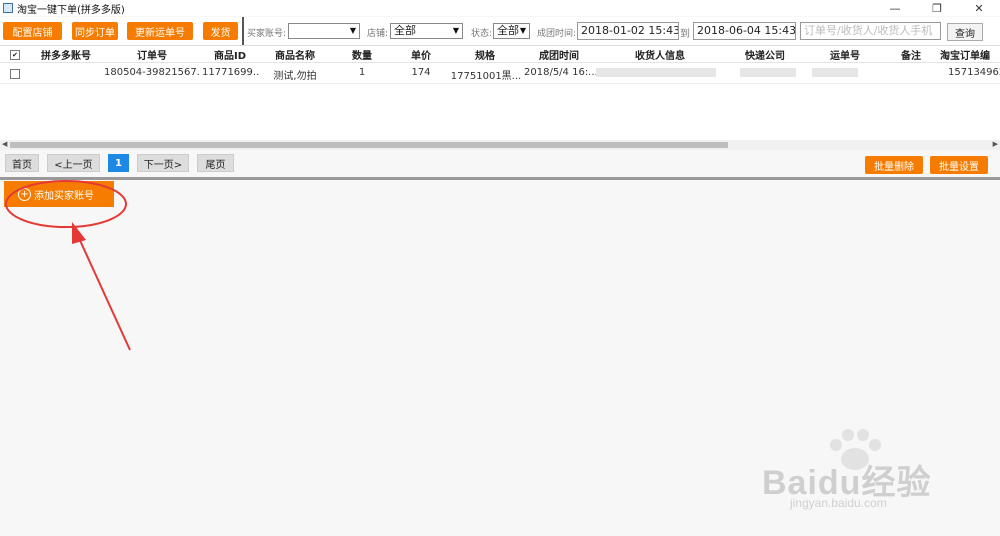 This screenshot has width=1000, height=536. I want to click on annotation-arrow-line, so click(104, 293).